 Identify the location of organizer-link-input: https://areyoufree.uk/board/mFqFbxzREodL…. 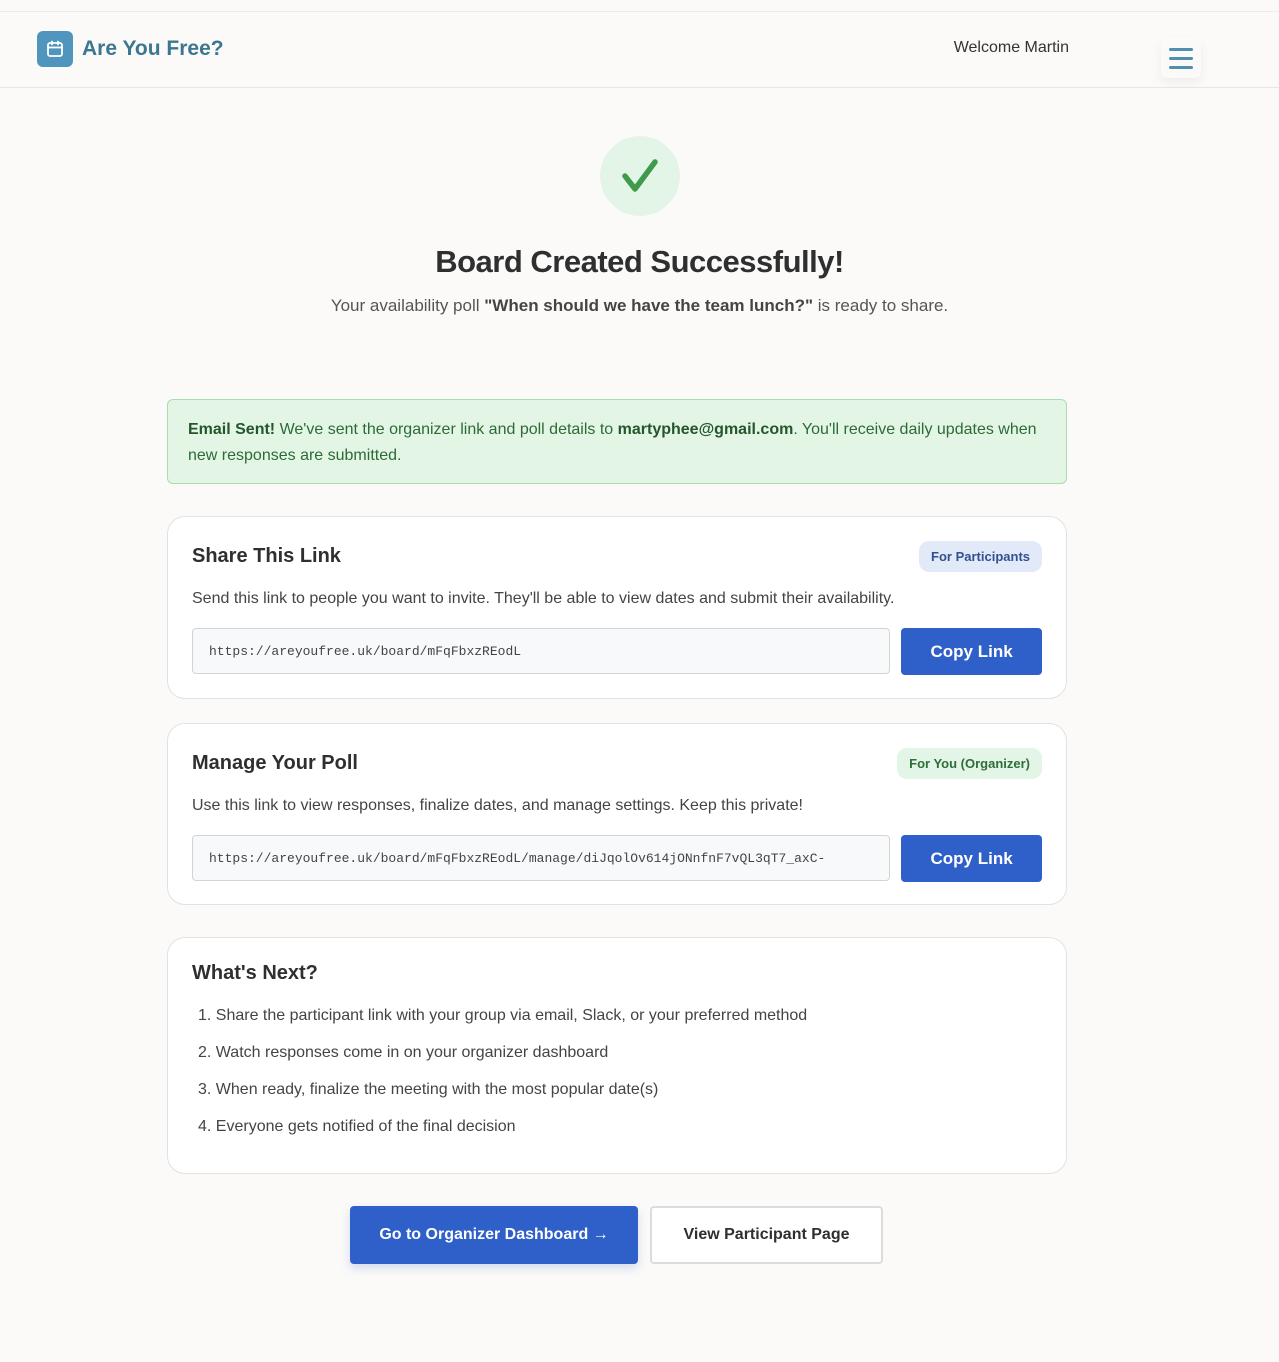
(541, 858).